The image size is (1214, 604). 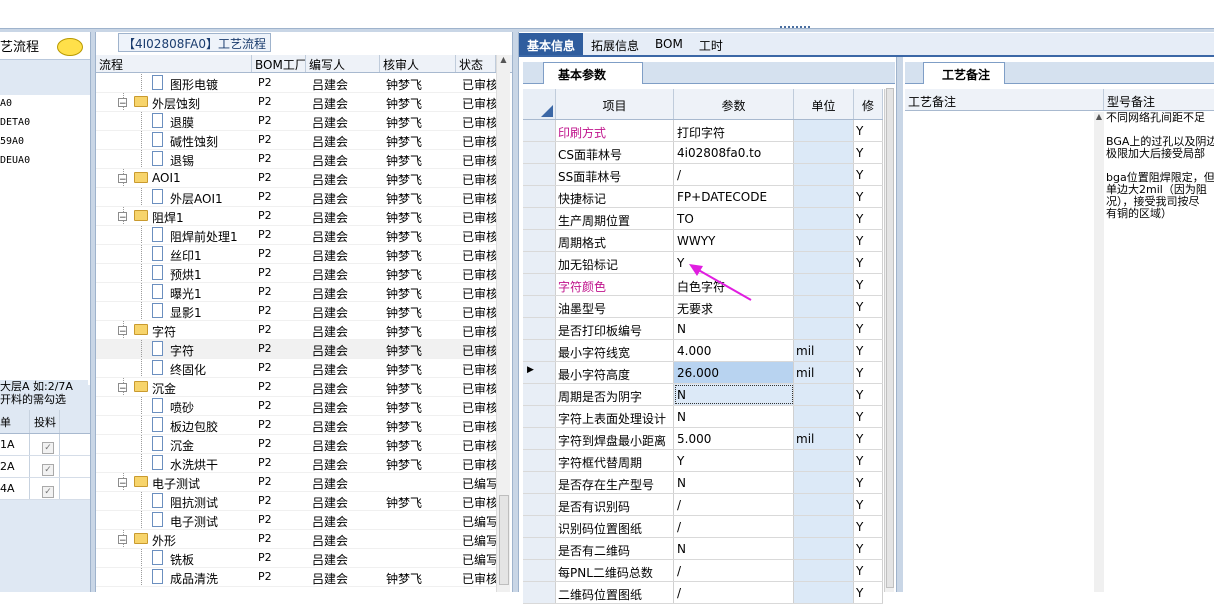 What do you see at coordinates (615, 44) in the screenshot?
I see `tab-1: 拓展信息` at bounding box center [615, 44].